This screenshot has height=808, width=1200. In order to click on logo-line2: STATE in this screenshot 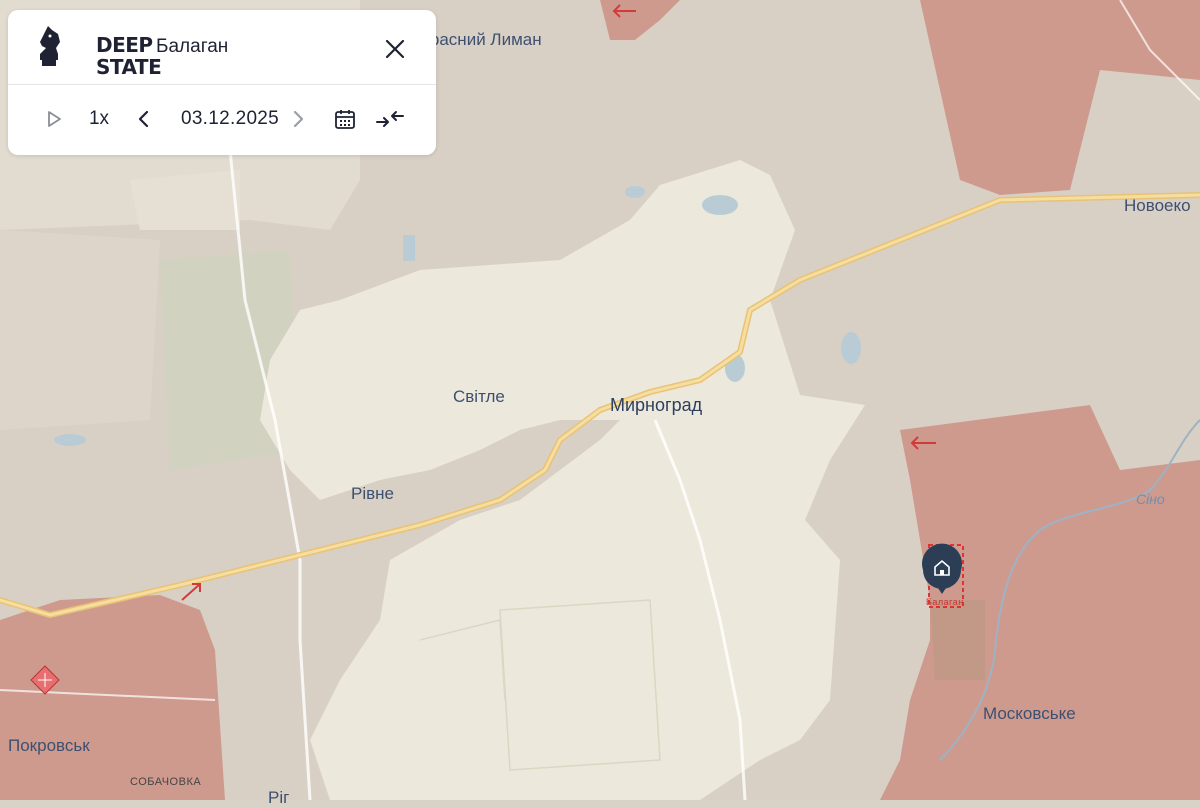, I will do `click(129, 67)`.